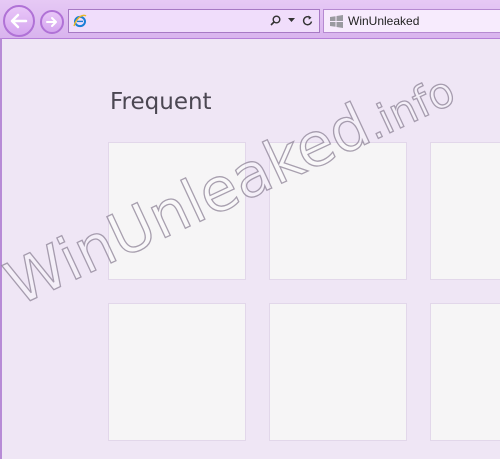 The height and width of the screenshot is (459, 500). I want to click on back-button, so click(19, 21).